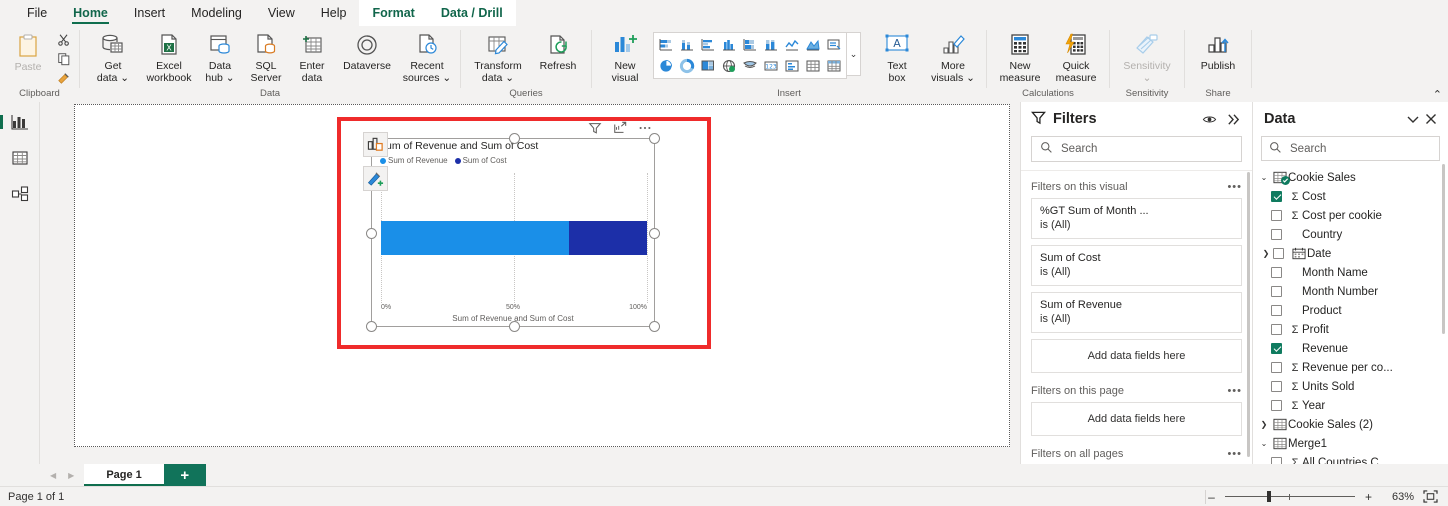 The height and width of the screenshot is (506, 1448). Describe the element at coordinates (708, 45) in the screenshot. I see `clustered-bar-chart-icon` at that location.